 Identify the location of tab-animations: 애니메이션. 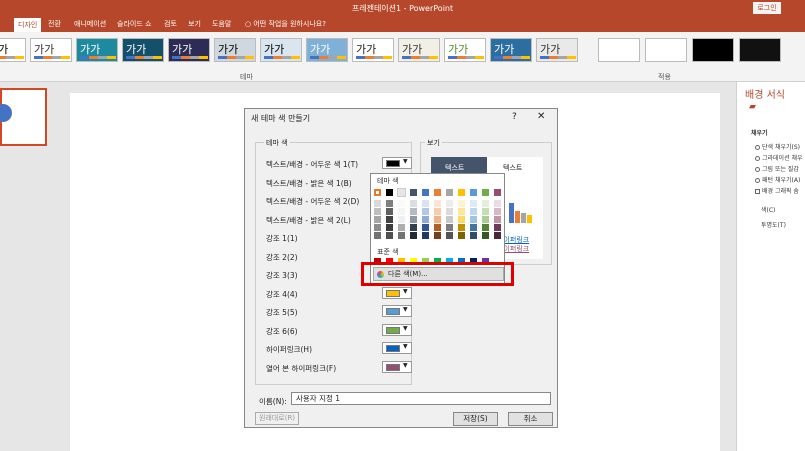
(90, 24).